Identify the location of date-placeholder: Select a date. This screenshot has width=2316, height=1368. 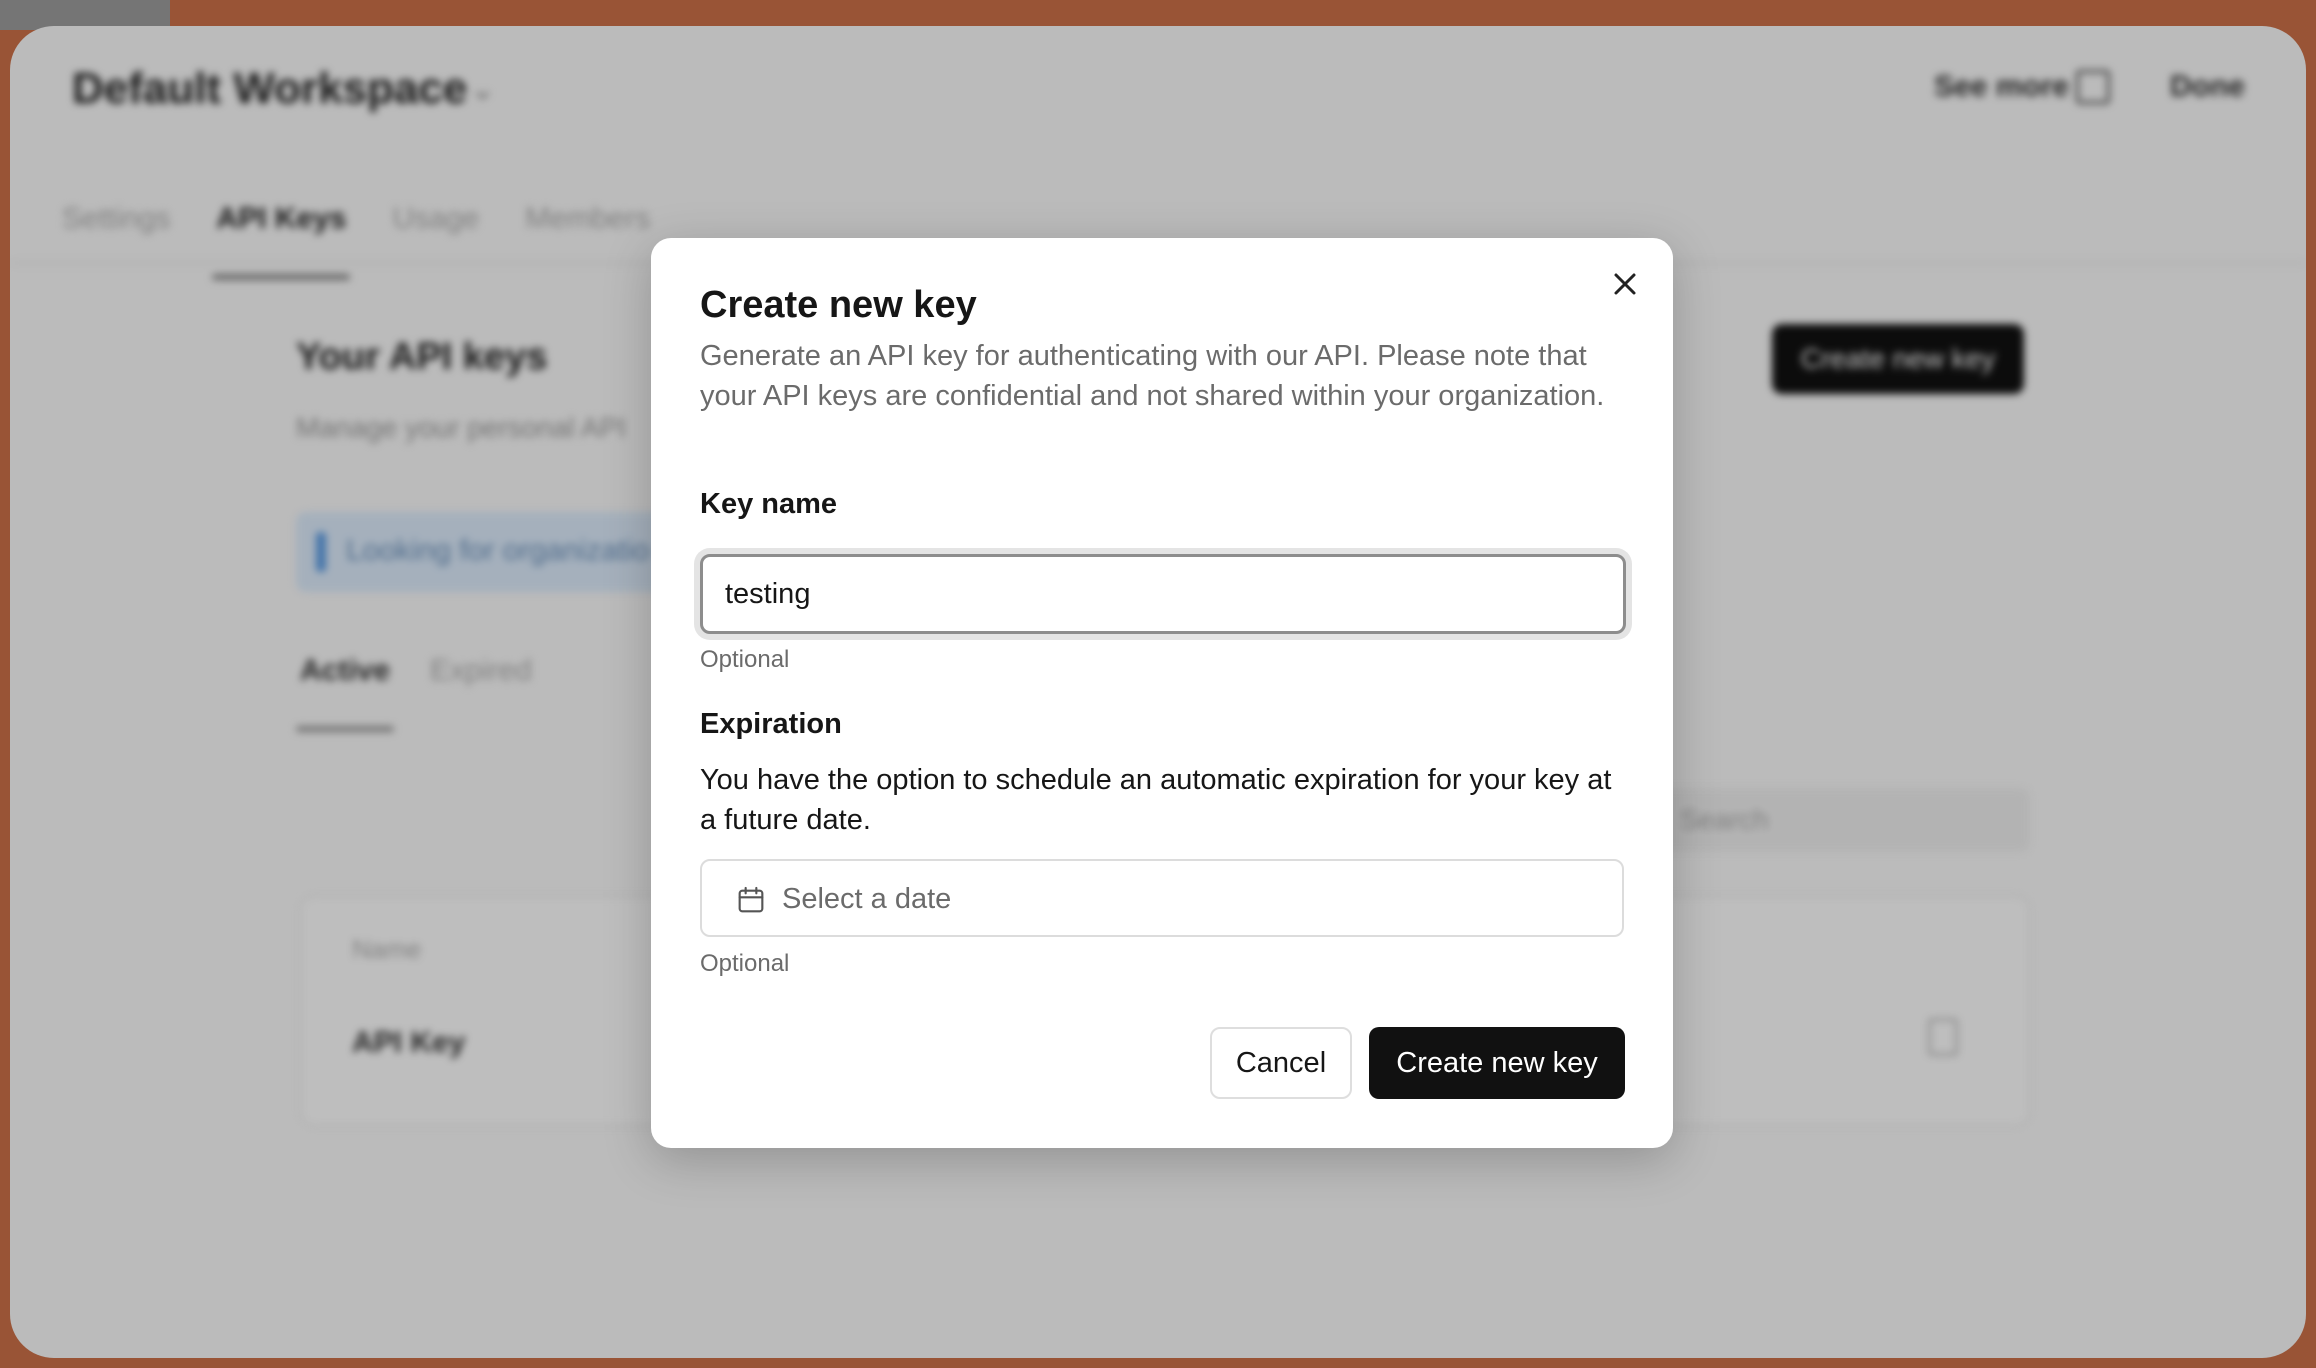
(867, 899).